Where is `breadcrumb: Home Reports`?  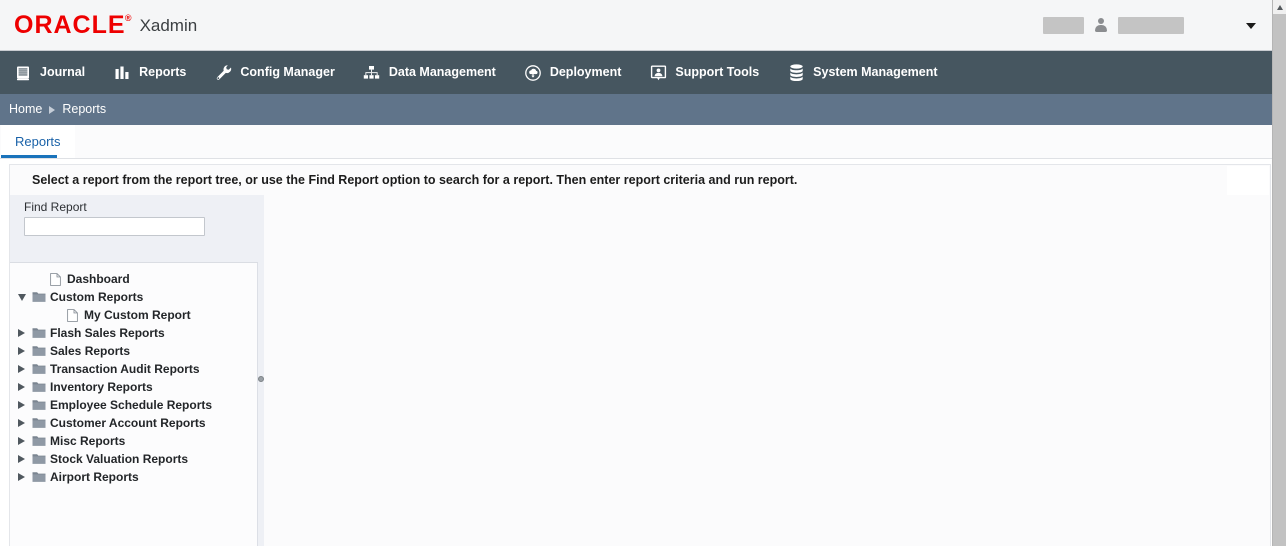 breadcrumb: Home Reports is located at coordinates (636, 109).